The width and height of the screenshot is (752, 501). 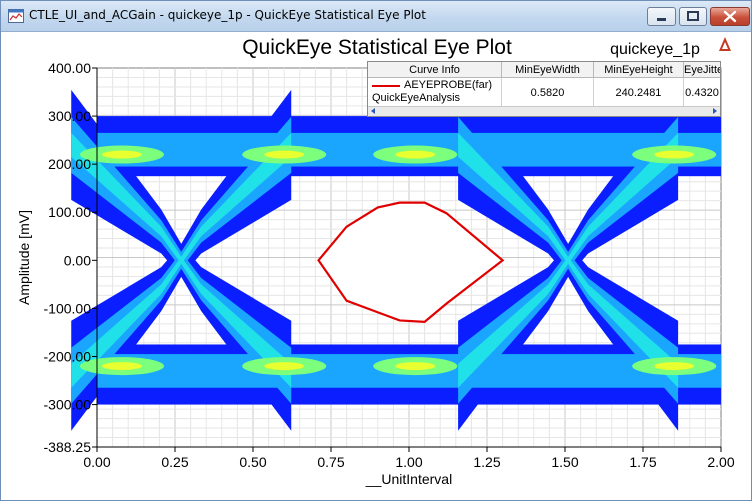 What do you see at coordinates (448, 85) in the screenshot?
I see `legend-curve-name: AEYEPROBE(far)` at bounding box center [448, 85].